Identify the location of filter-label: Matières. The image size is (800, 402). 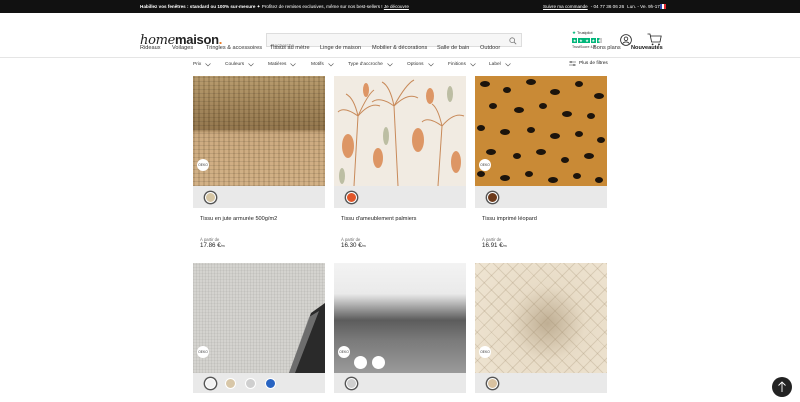
(277, 64).